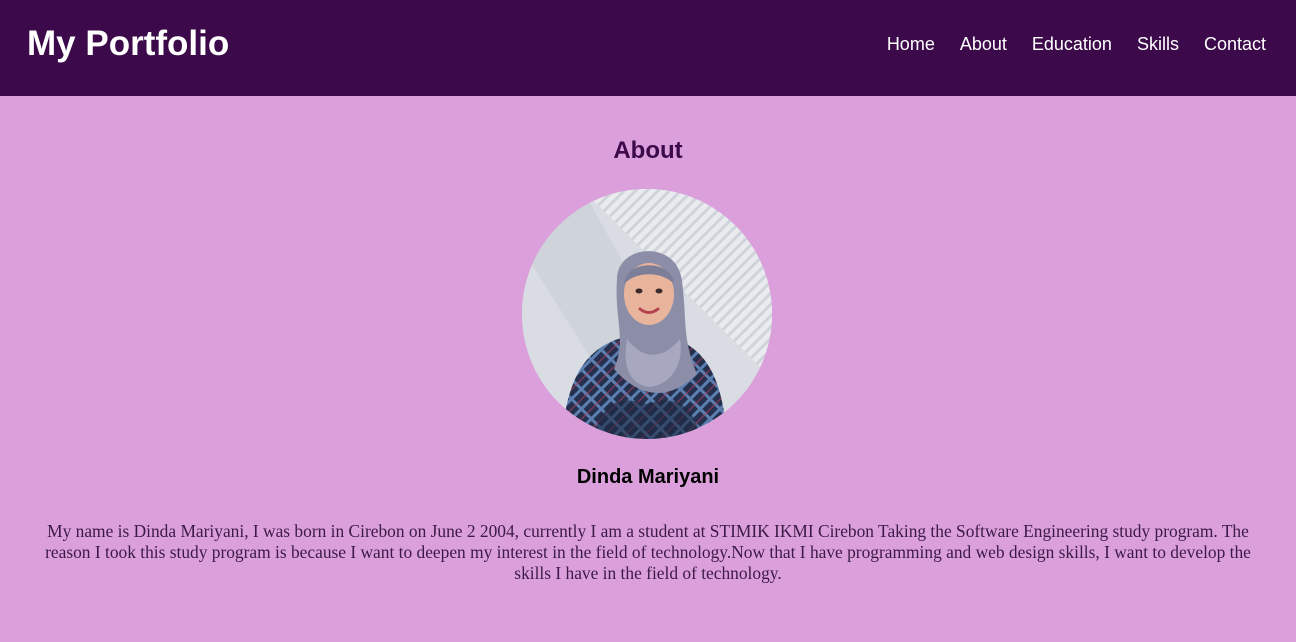 The width and height of the screenshot is (1296, 642). I want to click on nav-item-home: Home, so click(911, 44).